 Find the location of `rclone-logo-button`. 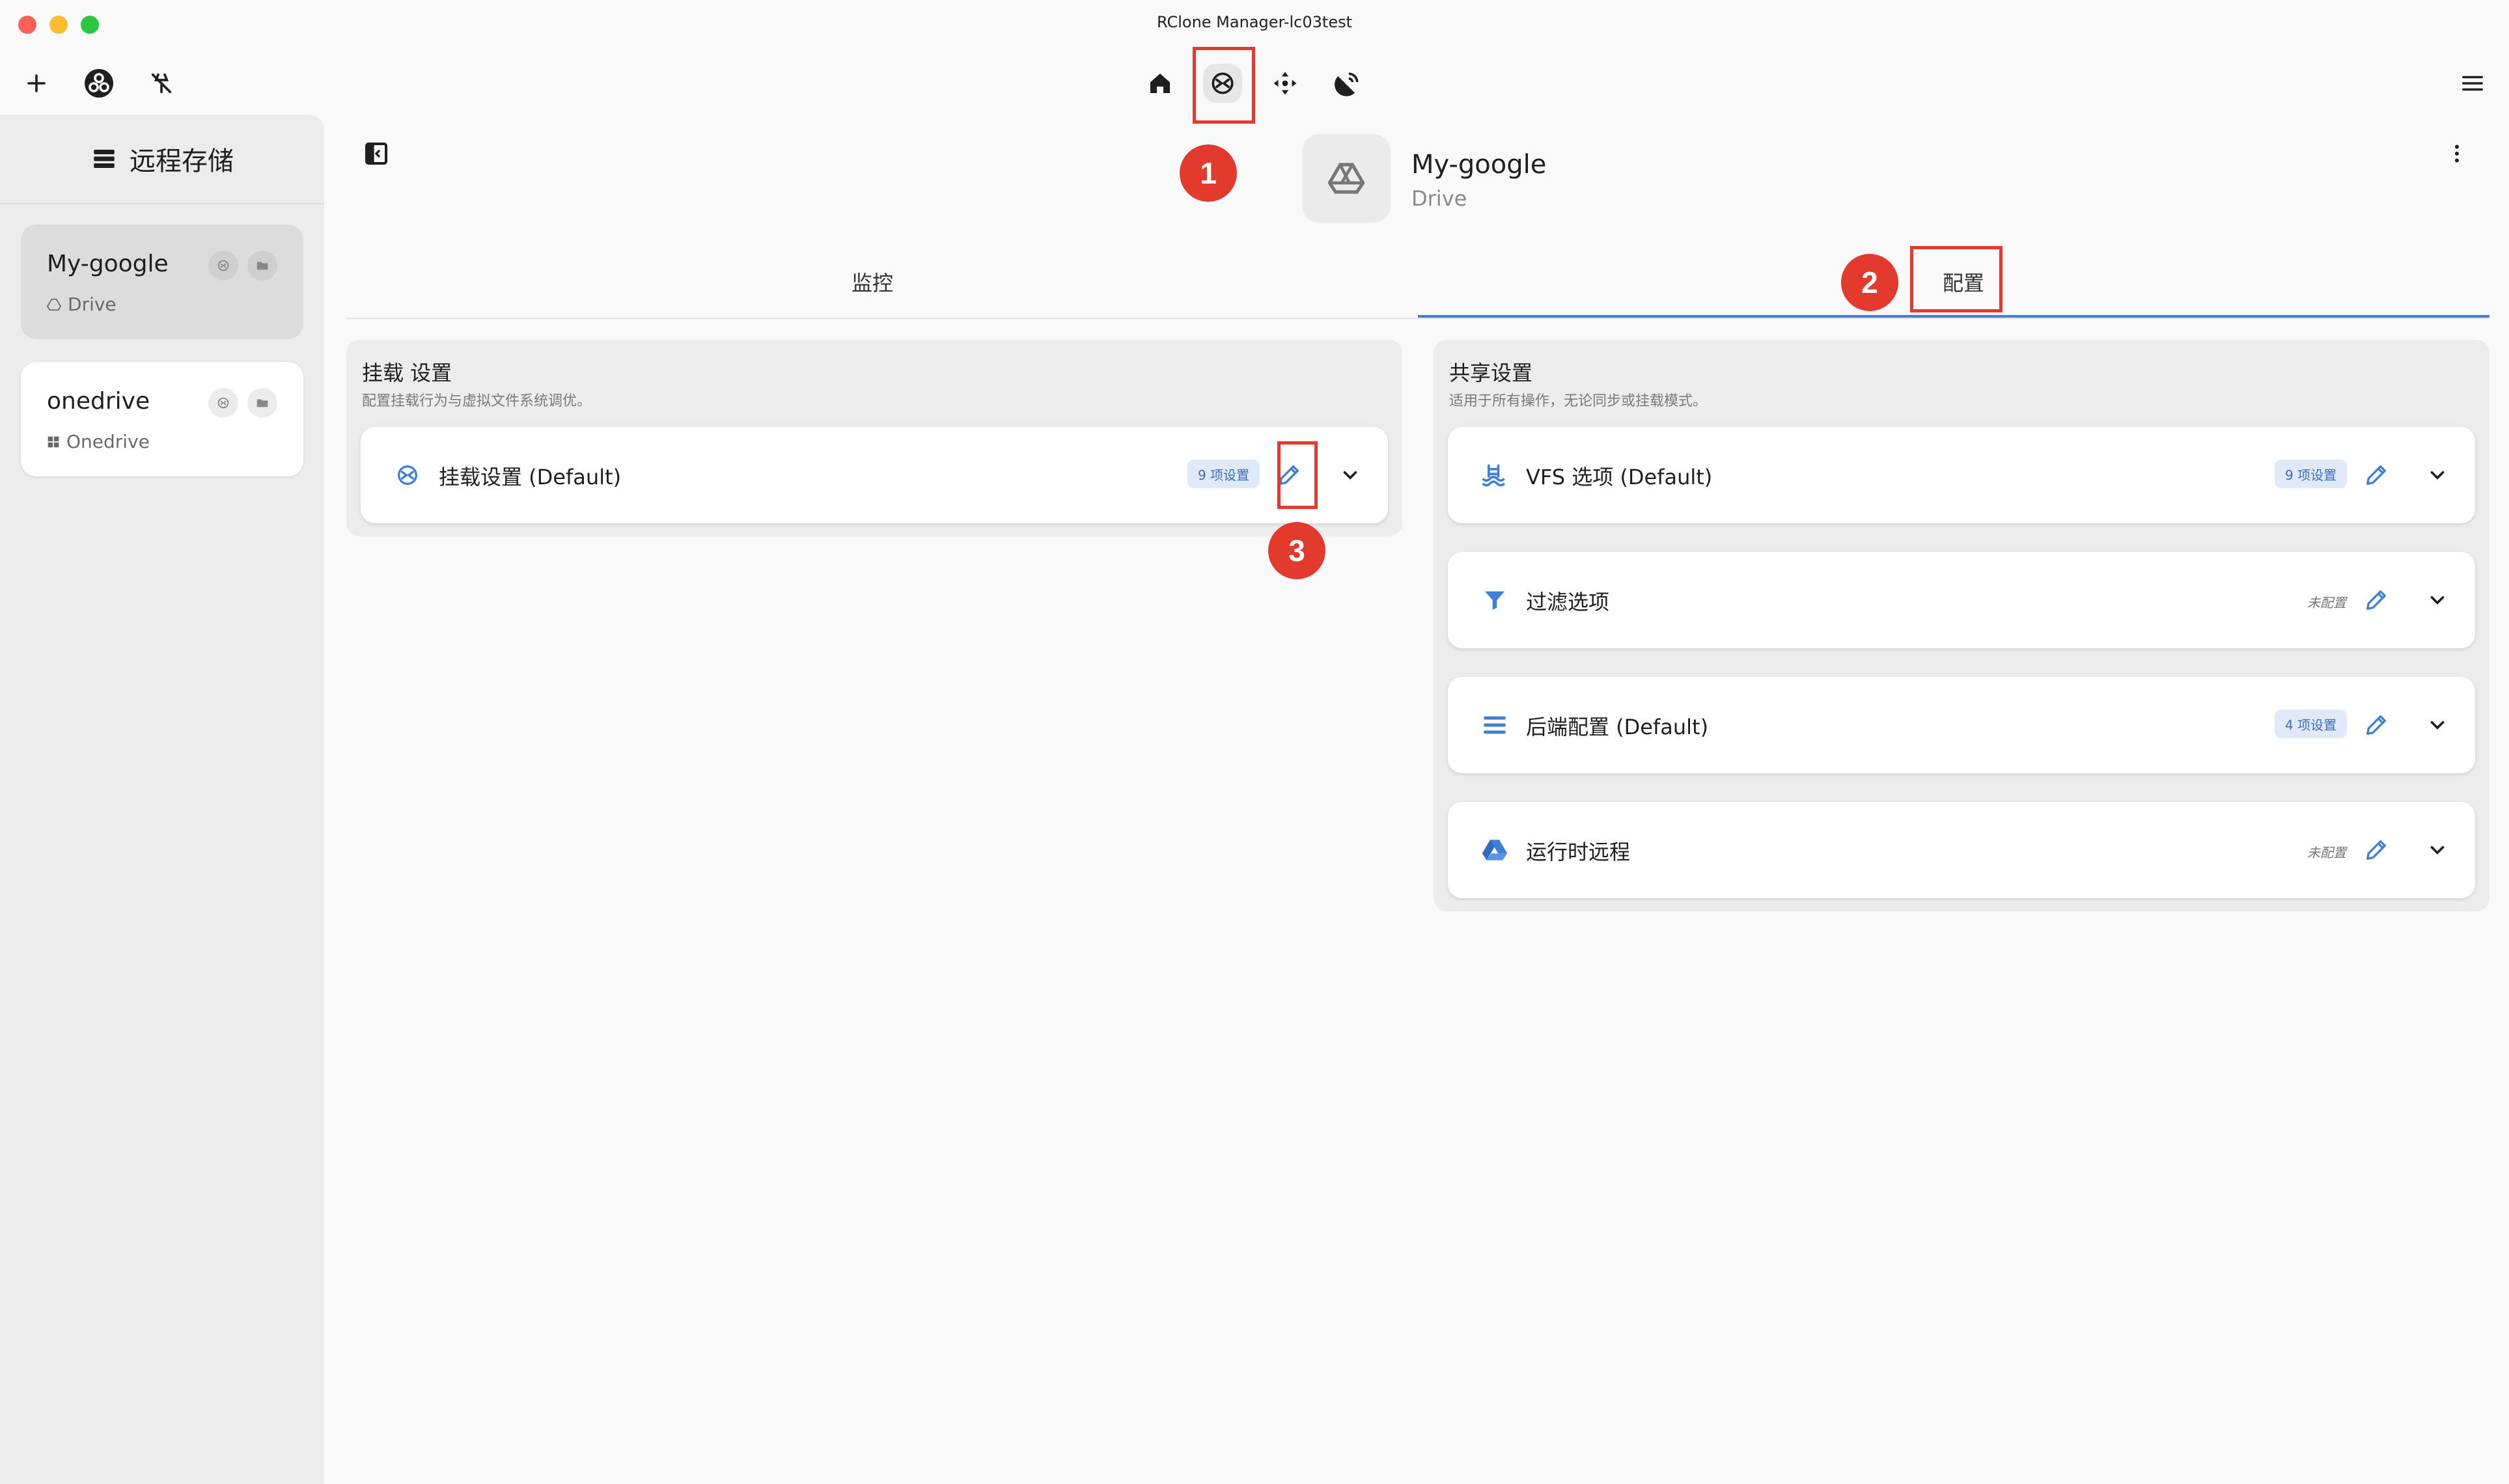

rclone-logo-button is located at coordinates (98, 83).